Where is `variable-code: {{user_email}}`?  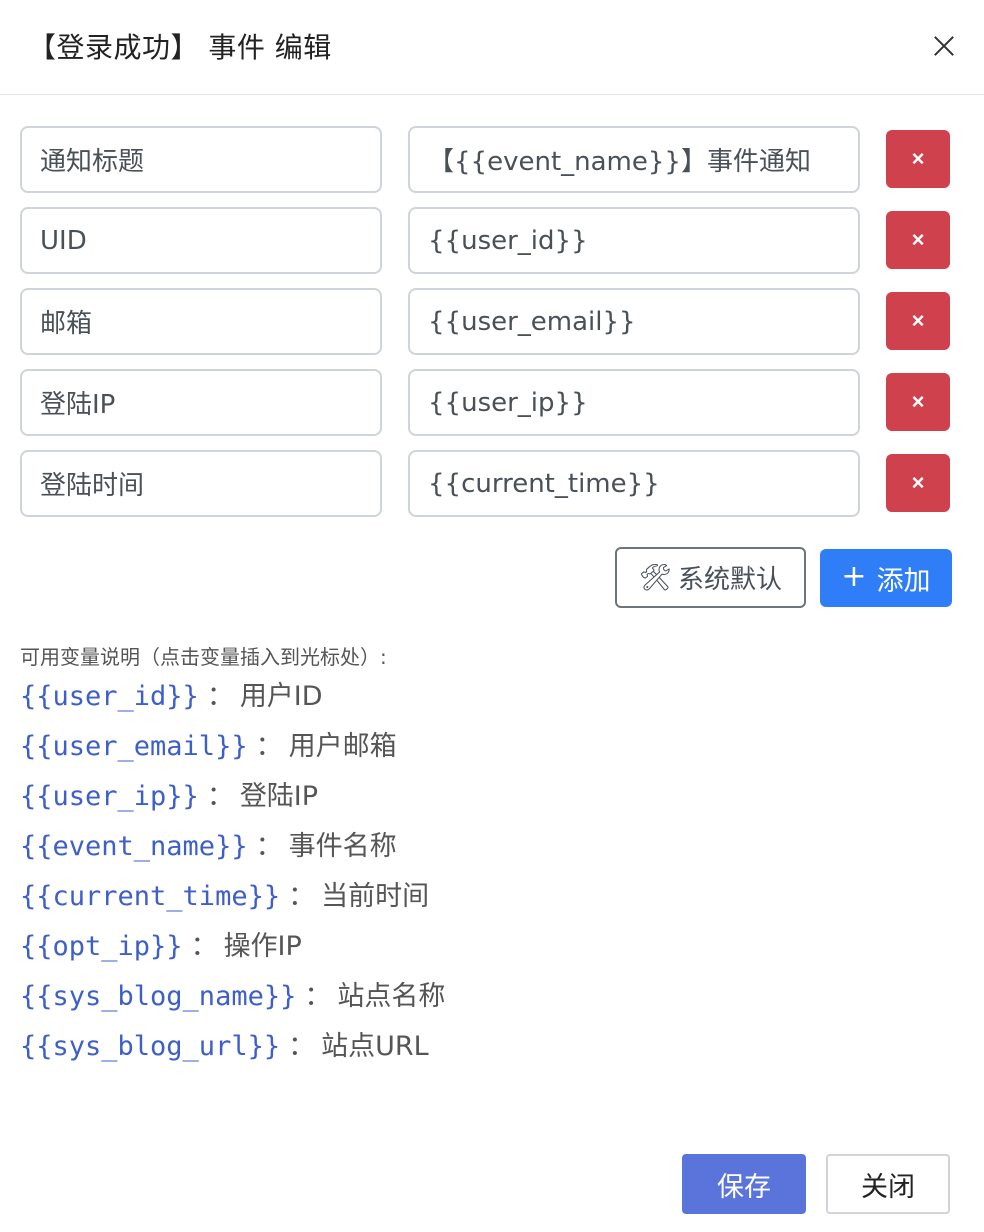 variable-code: {{user_email}} is located at coordinates (134, 746).